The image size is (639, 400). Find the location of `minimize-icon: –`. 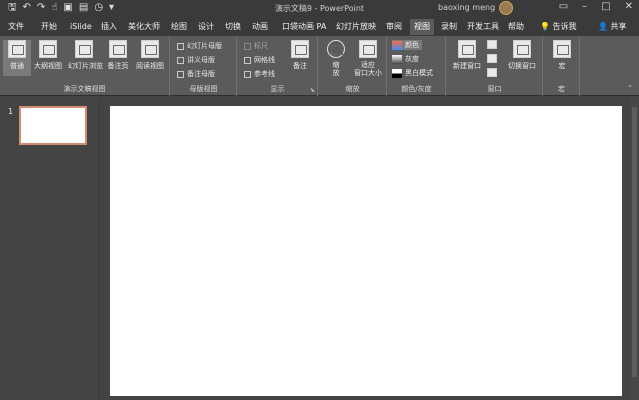

minimize-icon: – is located at coordinates (584, 6).